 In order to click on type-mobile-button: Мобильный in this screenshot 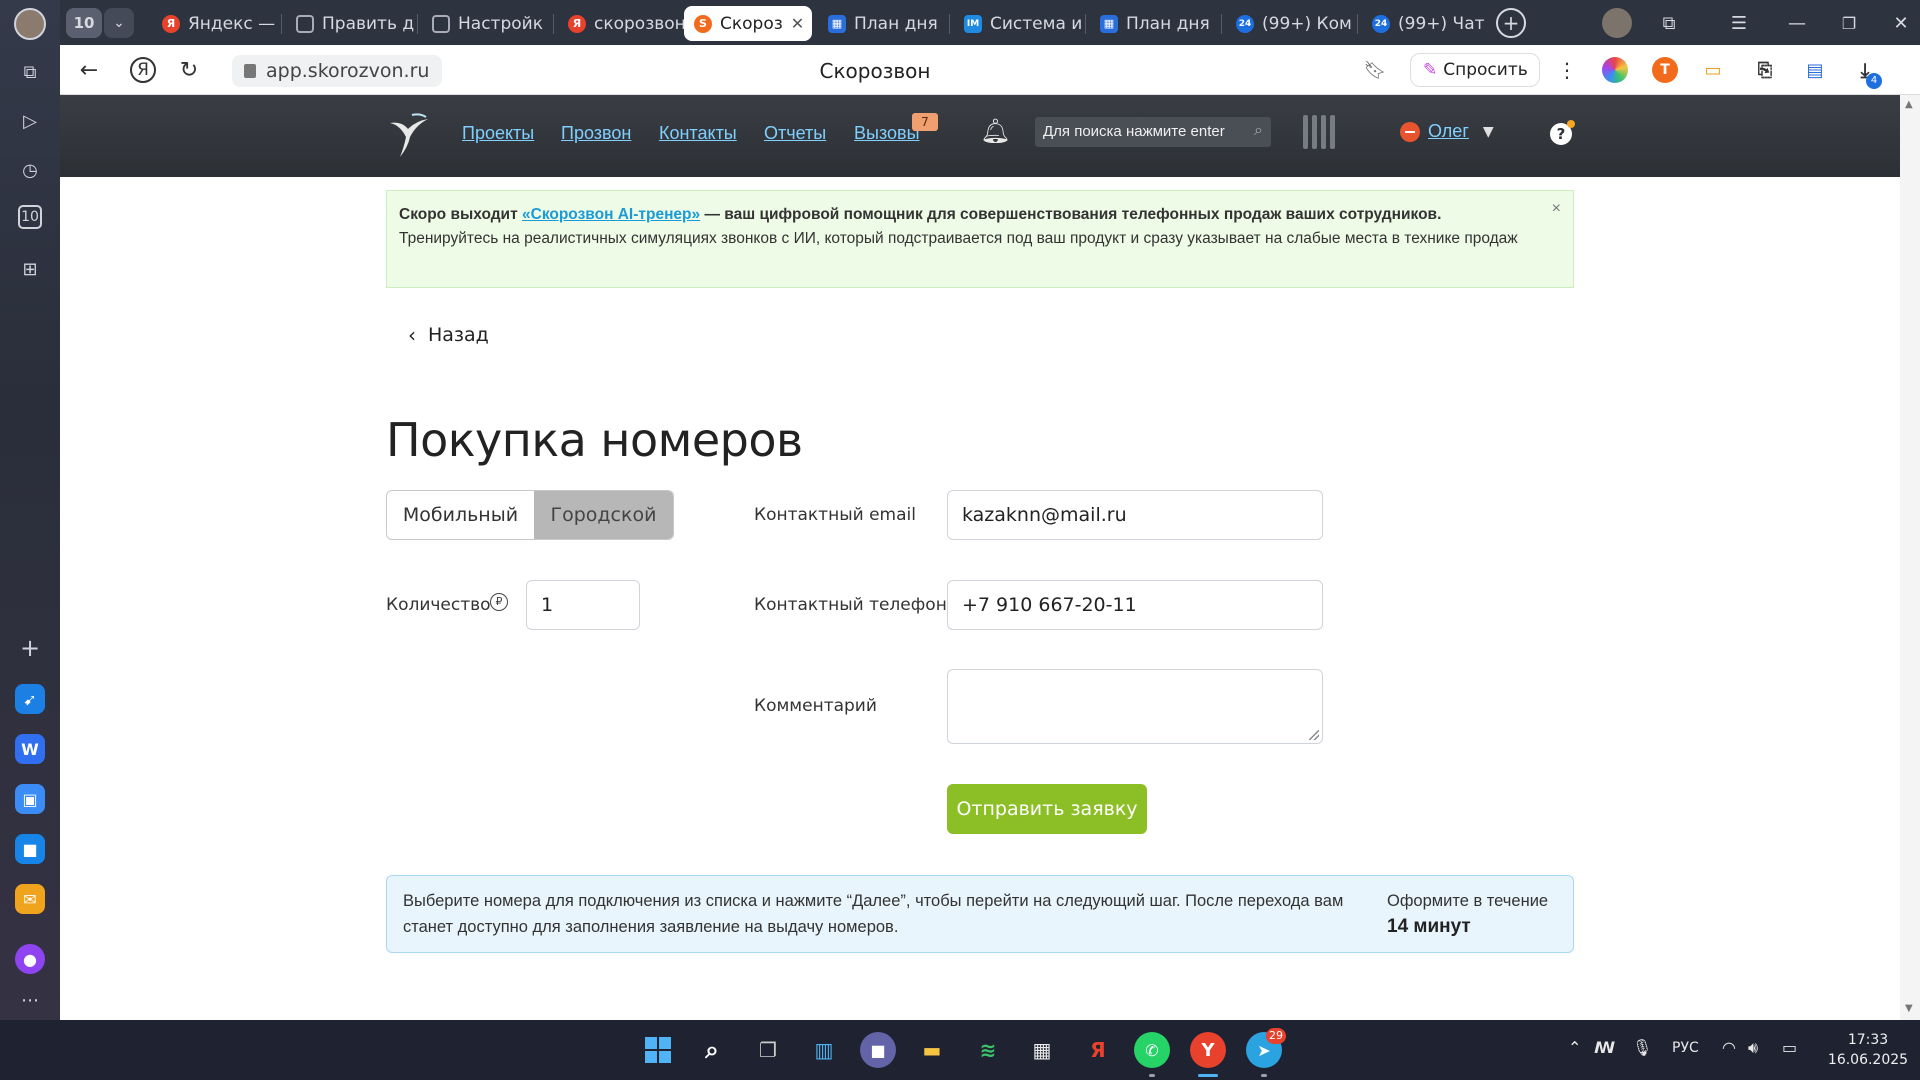, I will do `click(460, 515)`.